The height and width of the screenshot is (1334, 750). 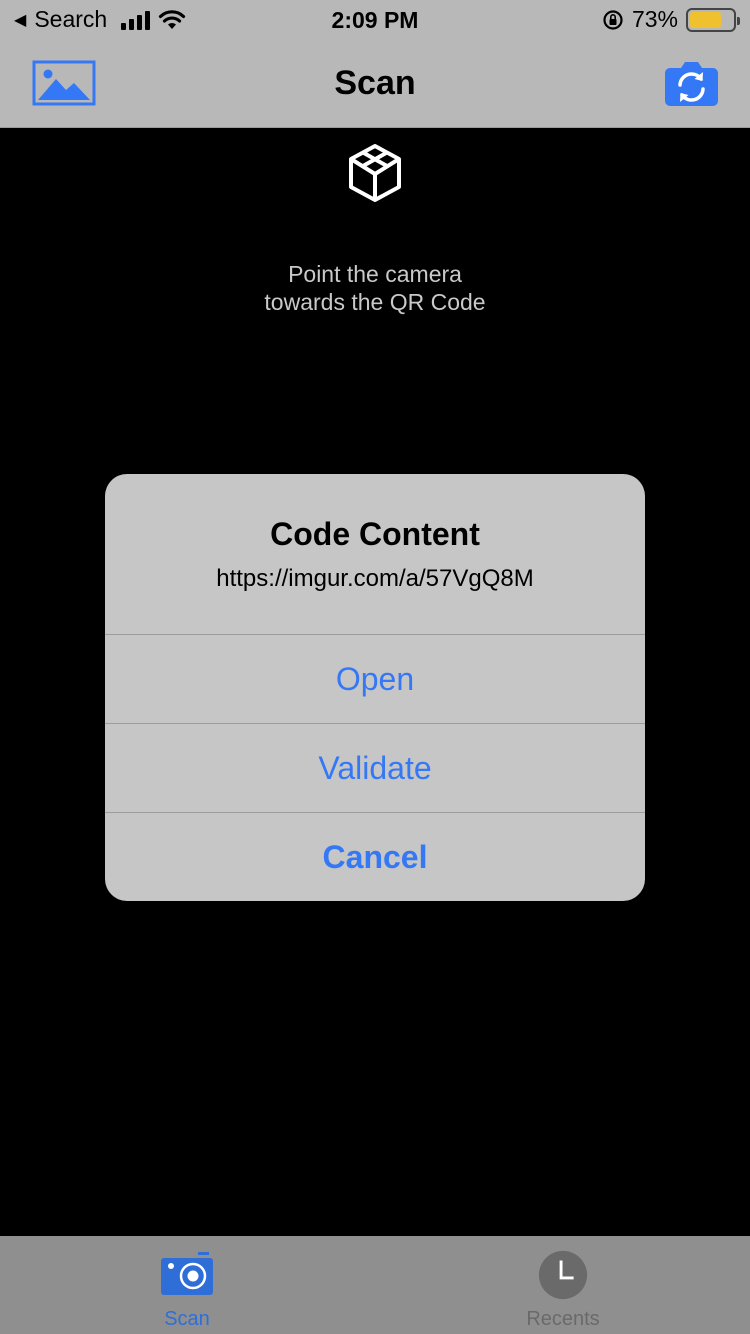 I want to click on instruction-line-1: Point the camera, so click(x=375, y=274).